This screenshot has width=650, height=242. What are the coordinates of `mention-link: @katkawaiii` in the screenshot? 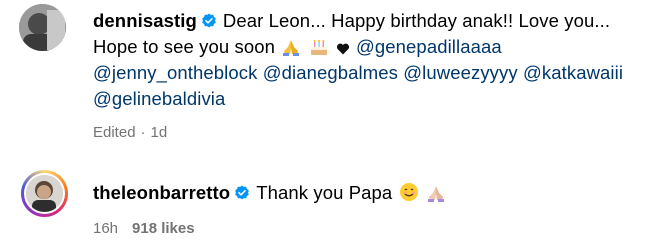 It's located at (573, 72).